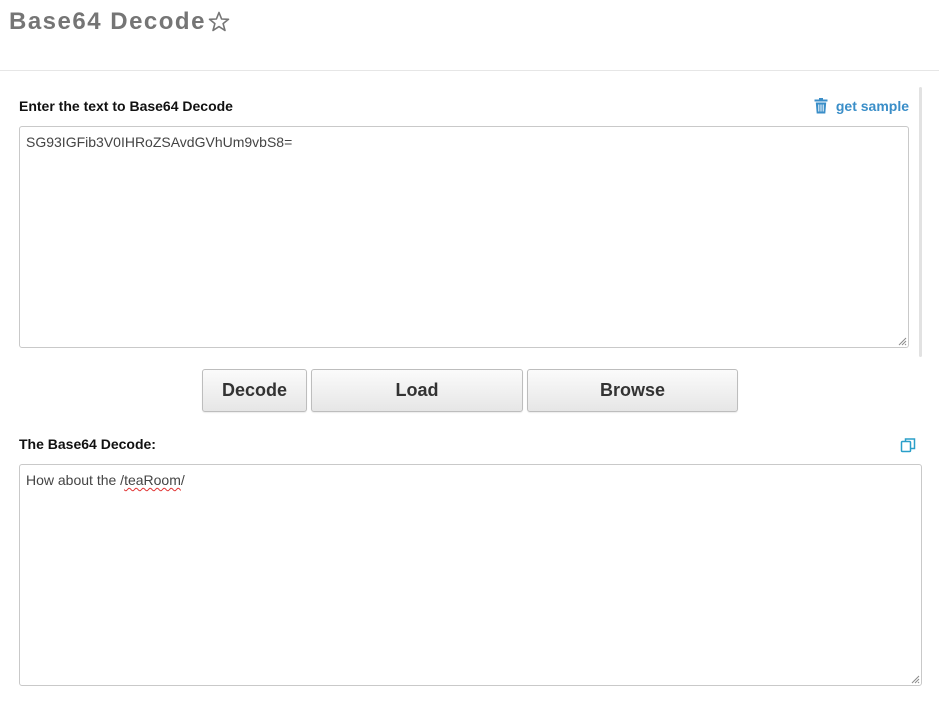 This screenshot has width=939, height=719. Describe the element at coordinates (75, 480) in the screenshot. I see `output-text-prefix: How about the /` at that location.